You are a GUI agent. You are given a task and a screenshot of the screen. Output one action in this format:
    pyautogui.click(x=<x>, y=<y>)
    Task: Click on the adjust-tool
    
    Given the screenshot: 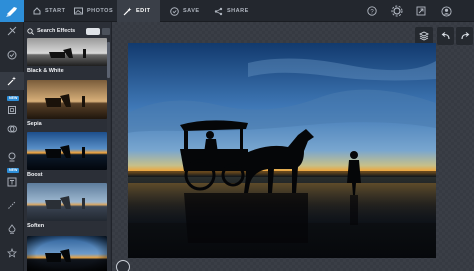 What is the action you would take?
    pyautogui.click(x=12, y=55)
    